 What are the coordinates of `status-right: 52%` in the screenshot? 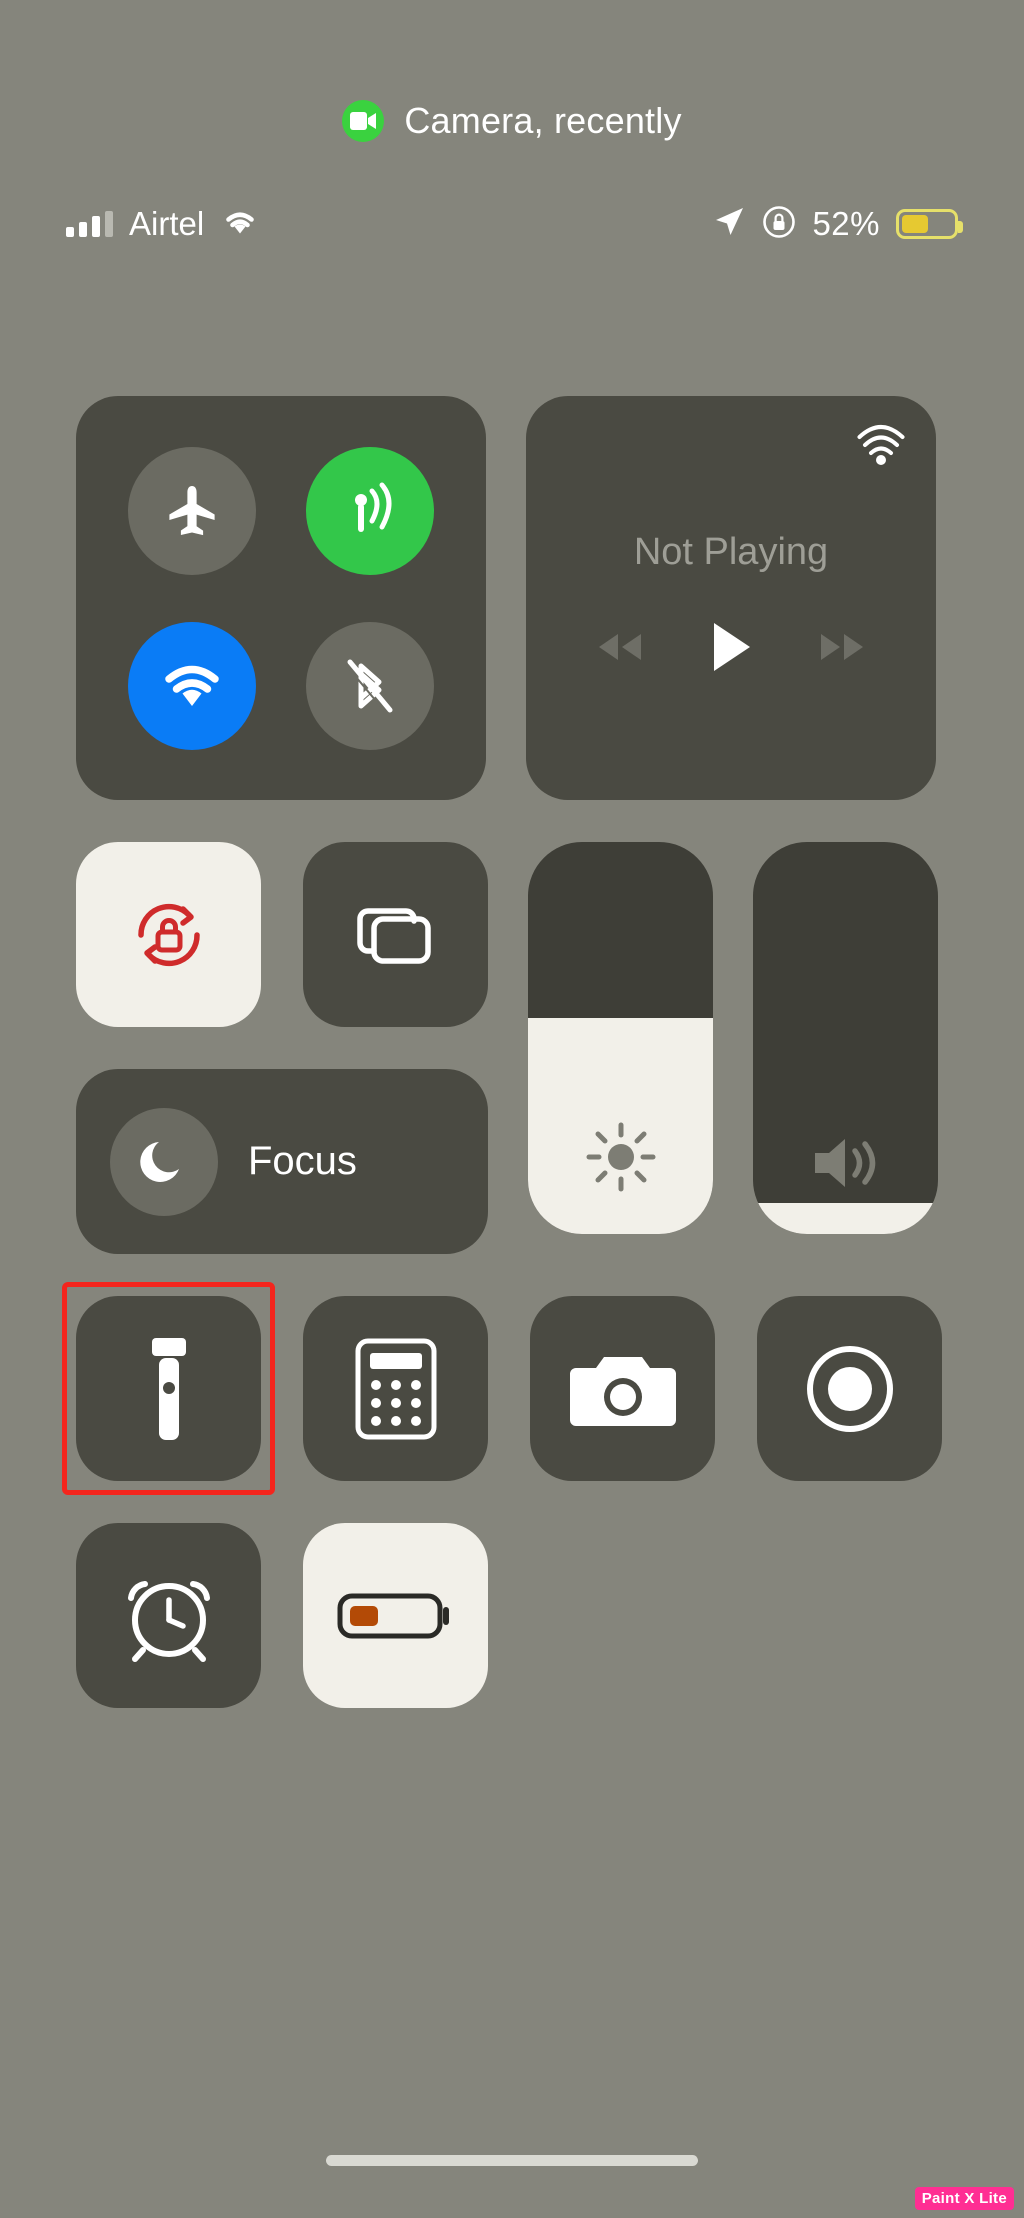 It's located at (837, 224).